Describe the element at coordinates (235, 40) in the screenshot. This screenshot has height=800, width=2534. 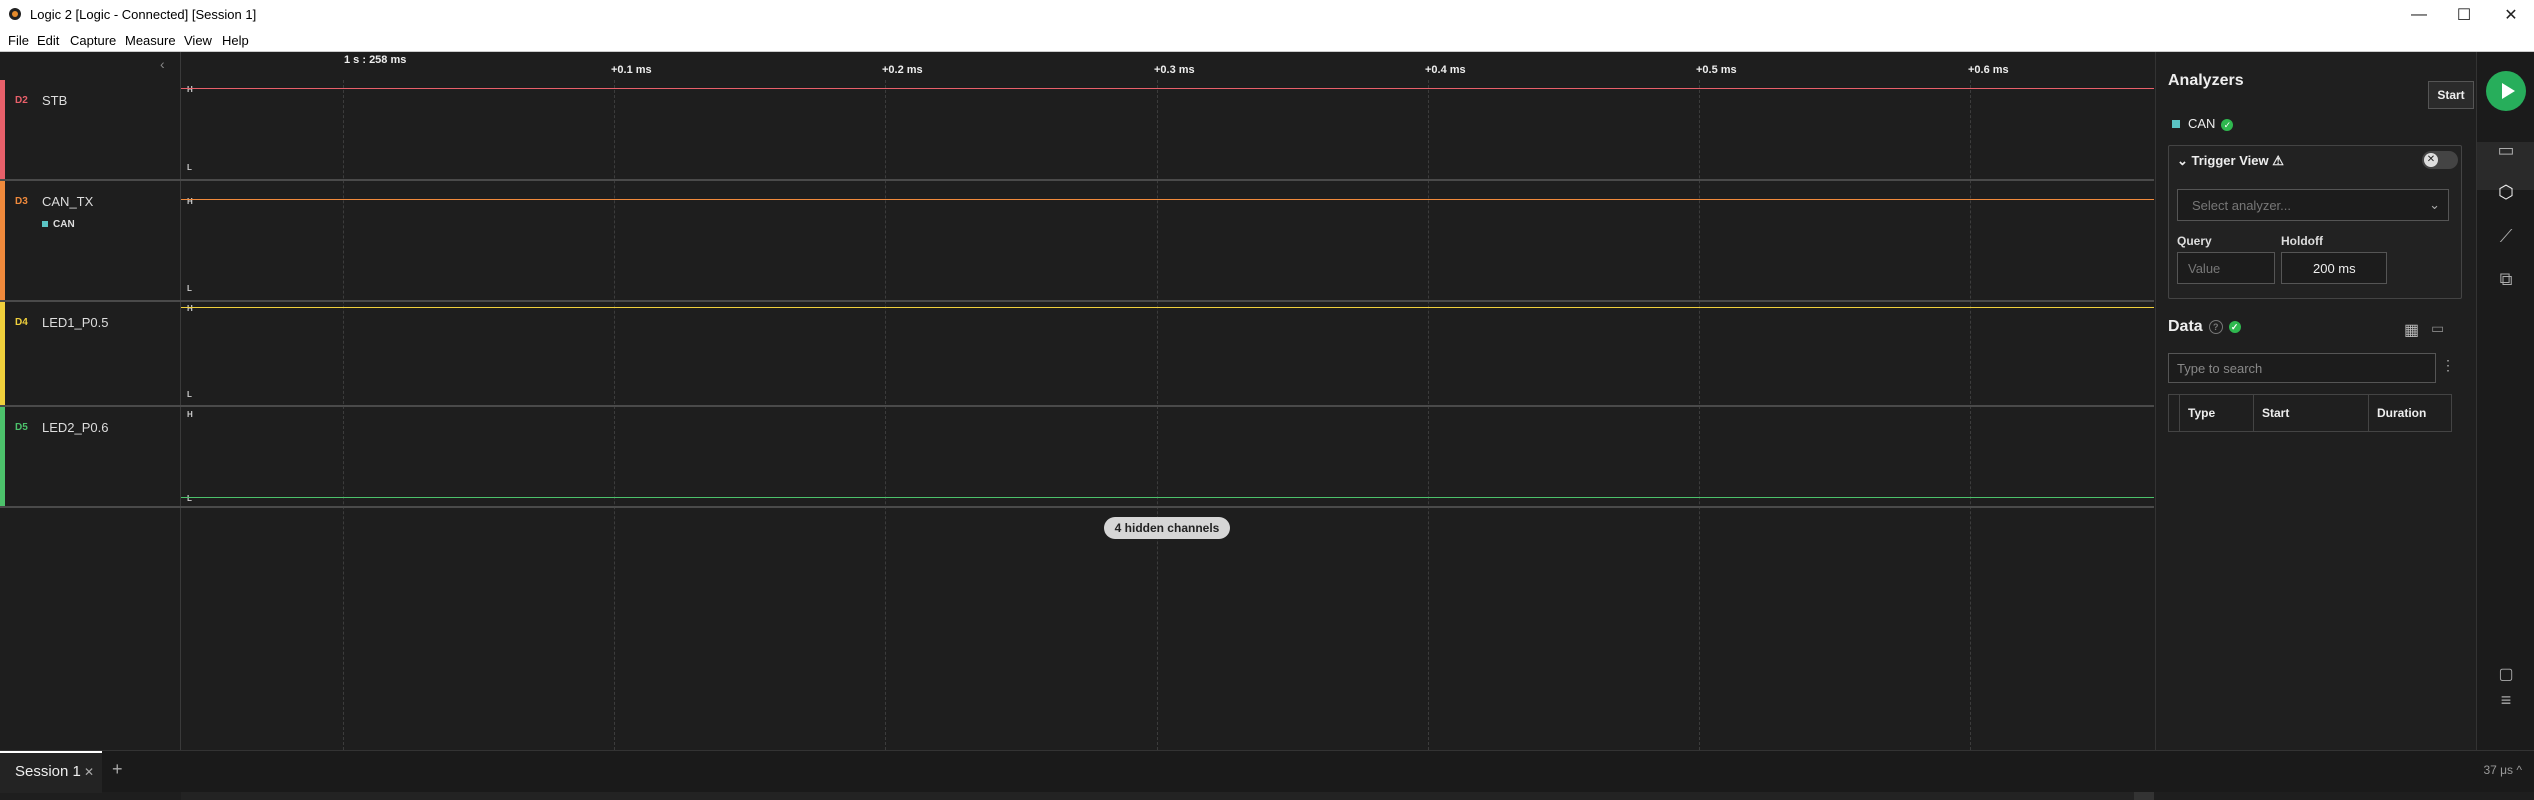
I see `menu-help: Help` at that location.